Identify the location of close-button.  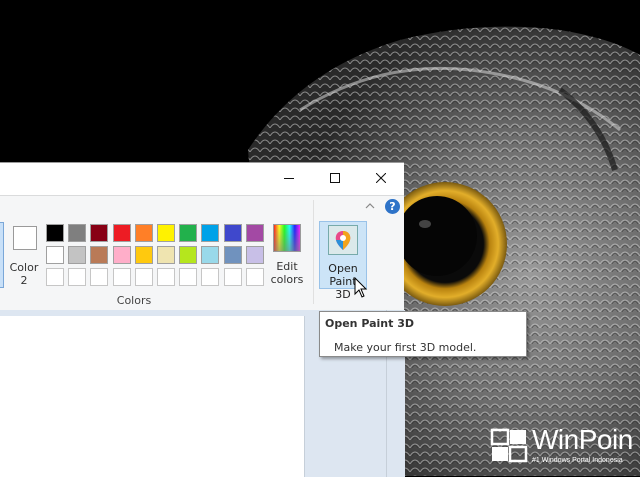
(381, 178).